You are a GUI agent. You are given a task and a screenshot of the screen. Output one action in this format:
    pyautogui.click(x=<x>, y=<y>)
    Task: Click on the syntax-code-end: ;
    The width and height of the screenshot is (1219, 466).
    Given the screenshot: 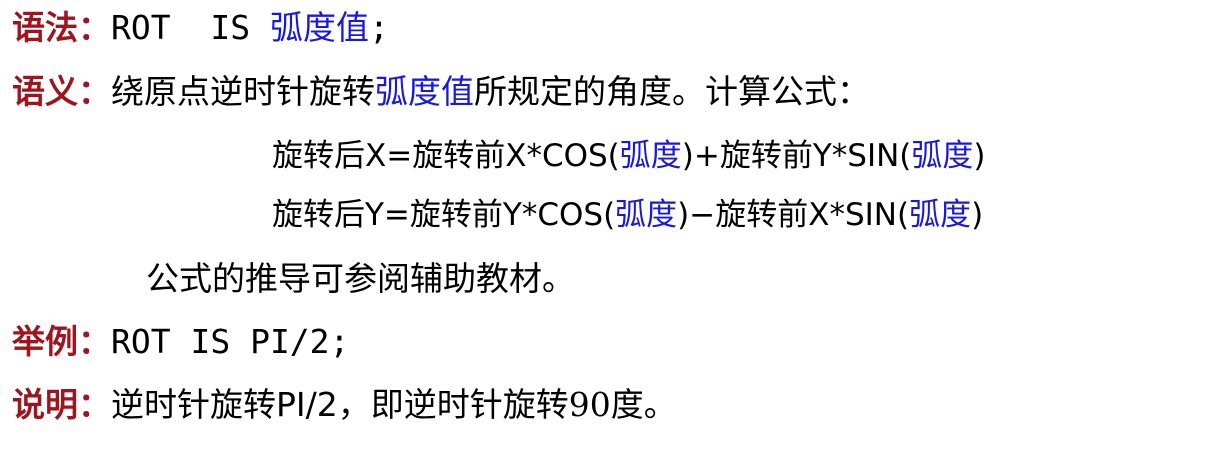 What is the action you would take?
    pyautogui.click(x=378, y=27)
    